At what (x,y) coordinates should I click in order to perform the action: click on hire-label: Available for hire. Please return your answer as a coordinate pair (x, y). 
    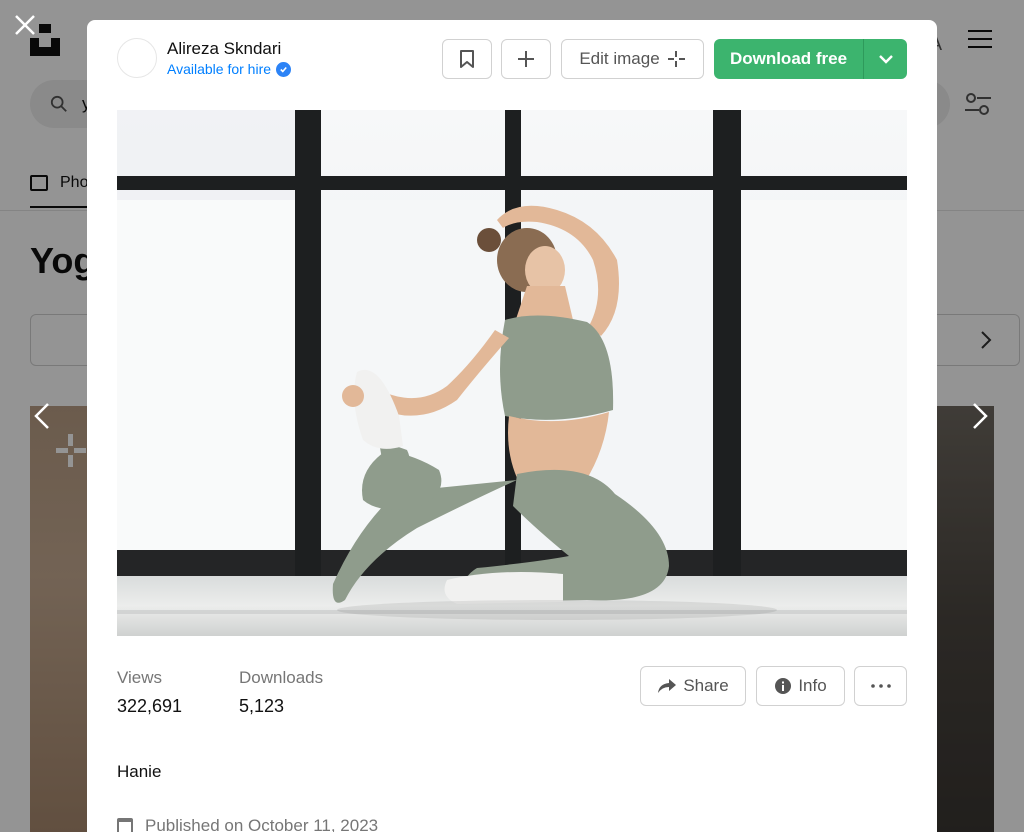
    Looking at the image, I should click on (219, 69).